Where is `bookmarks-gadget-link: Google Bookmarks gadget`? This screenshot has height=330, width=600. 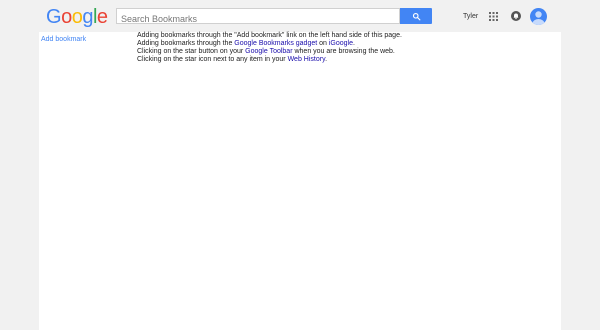 bookmarks-gadget-link: Google Bookmarks gadget is located at coordinates (275, 43).